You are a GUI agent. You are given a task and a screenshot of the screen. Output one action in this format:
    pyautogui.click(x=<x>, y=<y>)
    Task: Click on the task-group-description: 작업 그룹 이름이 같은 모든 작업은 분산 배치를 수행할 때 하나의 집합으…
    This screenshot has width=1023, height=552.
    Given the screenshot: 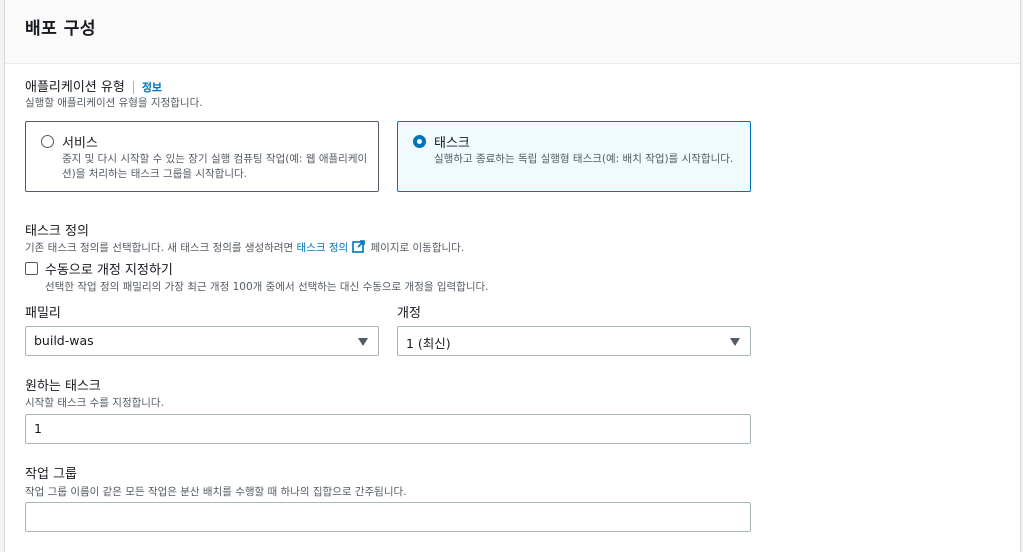 What is the action you would take?
    pyautogui.click(x=216, y=492)
    